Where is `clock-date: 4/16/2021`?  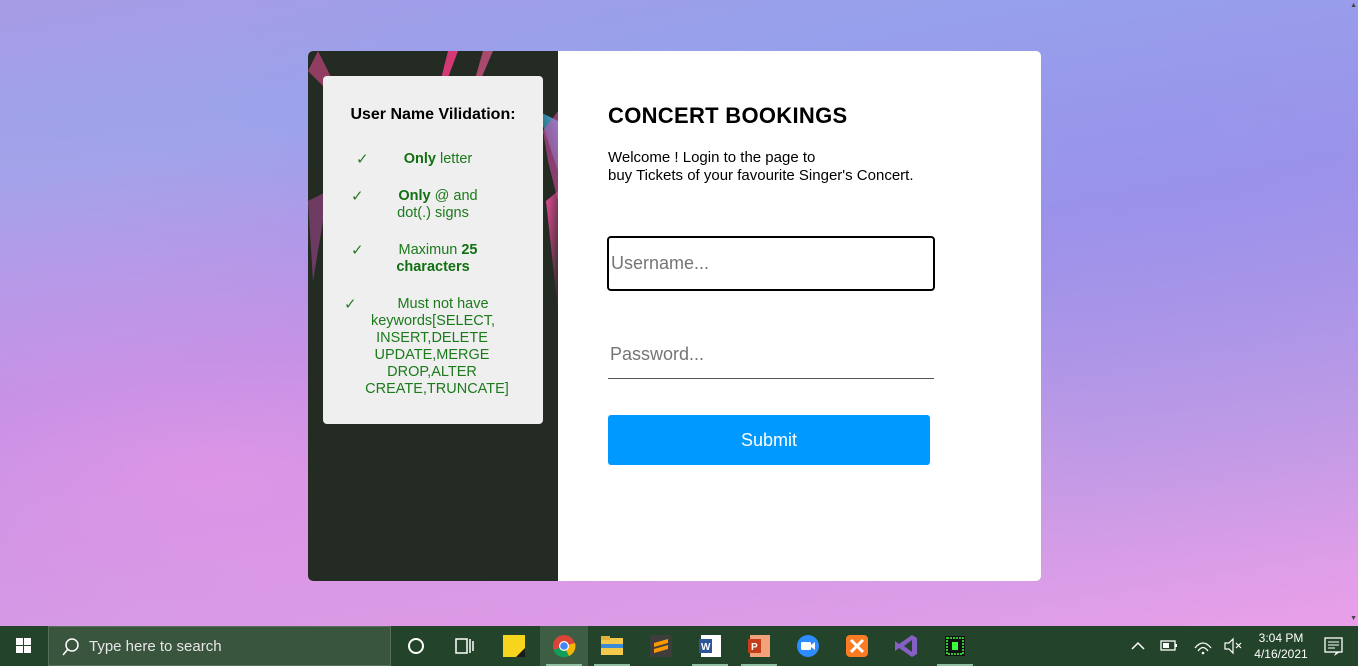 clock-date: 4/16/2021 is located at coordinates (1281, 654).